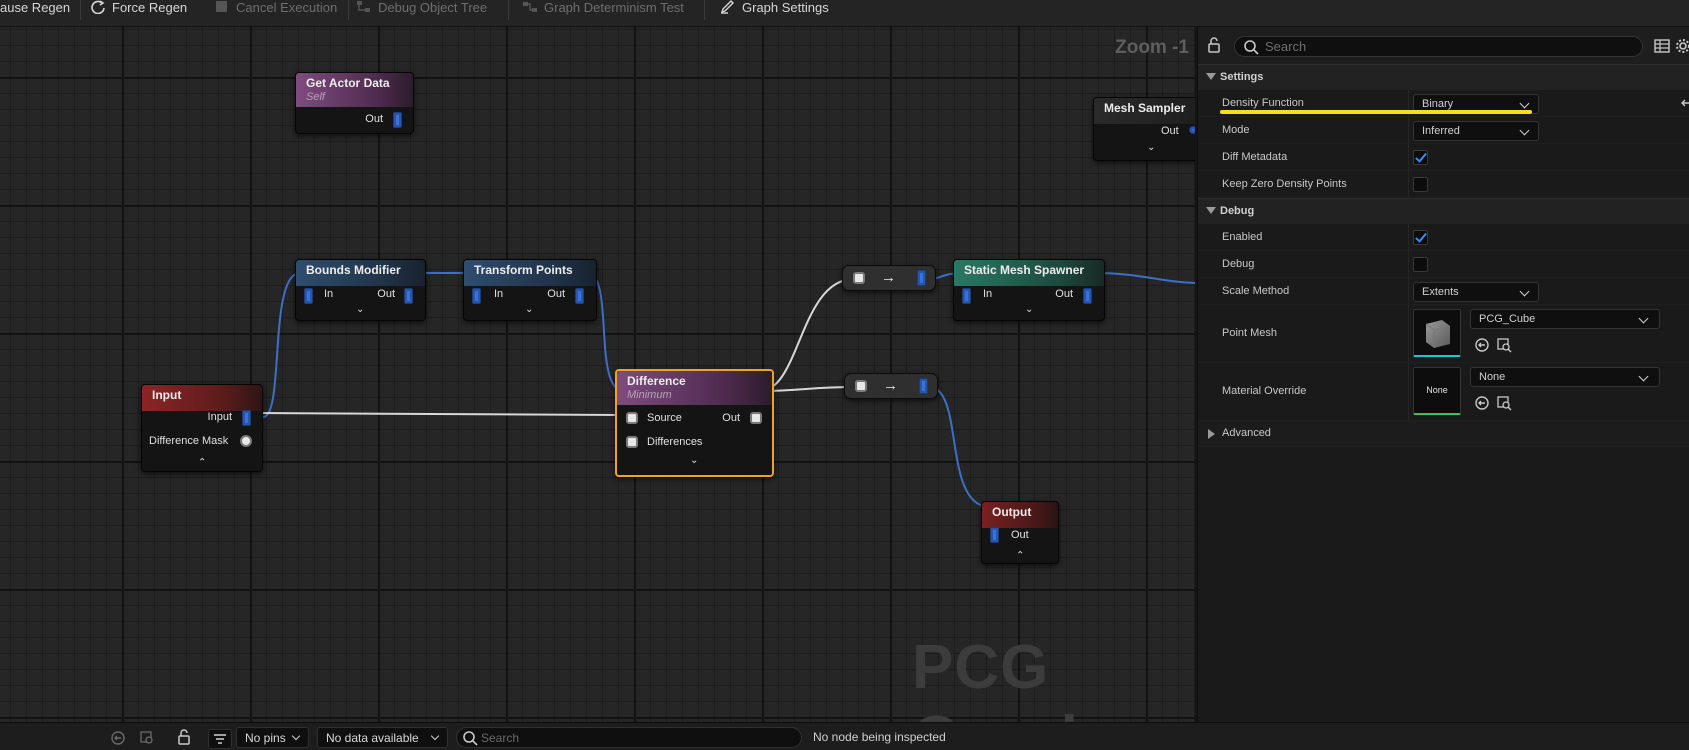 Image resolution: width=1689 pixels, height=750 pixels. Describe the element at coordinates (1144, 278) in the screenshot. I see `wire-spawner-out` at that location.